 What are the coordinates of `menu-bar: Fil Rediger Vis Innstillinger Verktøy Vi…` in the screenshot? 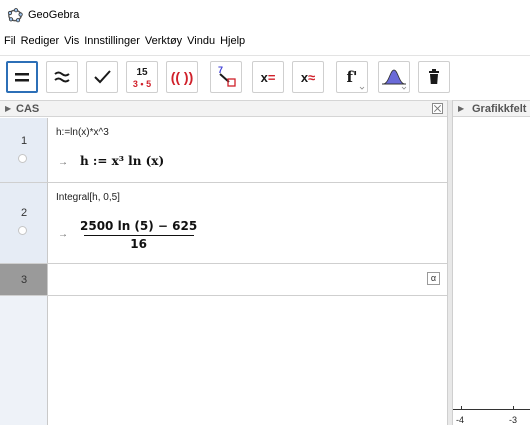 It's located at (265, 41).